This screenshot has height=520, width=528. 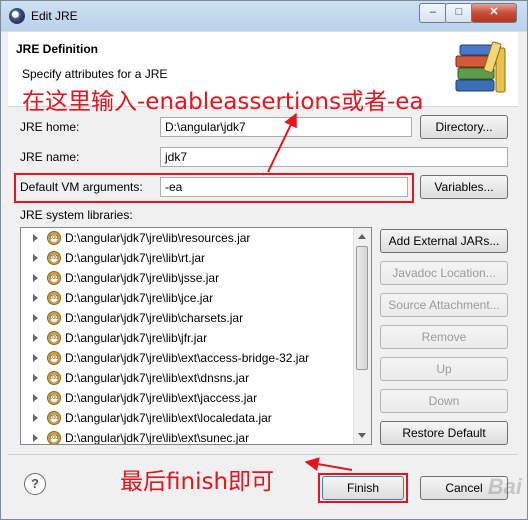 What do you see at coordinates (310, 292) in the screenshot?
I see `annotation-arrows` at bounding box center [310, 292].